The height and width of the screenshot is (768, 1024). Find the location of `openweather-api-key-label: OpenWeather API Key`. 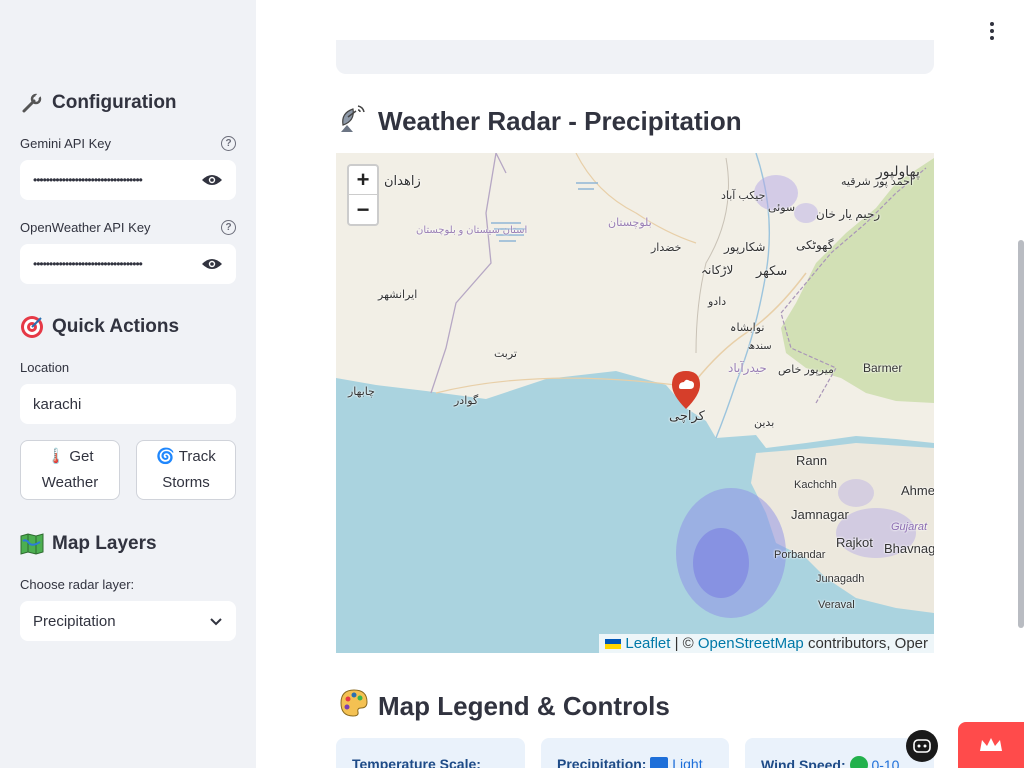

openweather-api-key-label: OpenWeather API Key is located at coordinates (85, 227).